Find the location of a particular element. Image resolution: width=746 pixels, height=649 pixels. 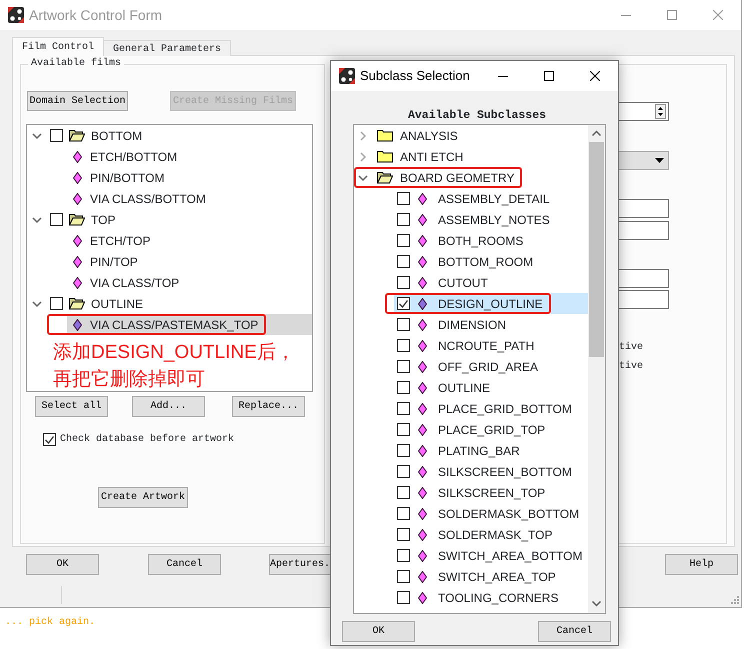

tree-row: BOTH_ROOMS is located at coordinates (458, 240).